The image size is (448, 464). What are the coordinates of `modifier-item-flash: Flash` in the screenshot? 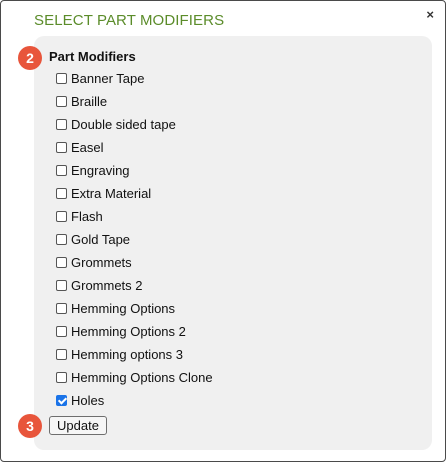 It's located at (134, 216).